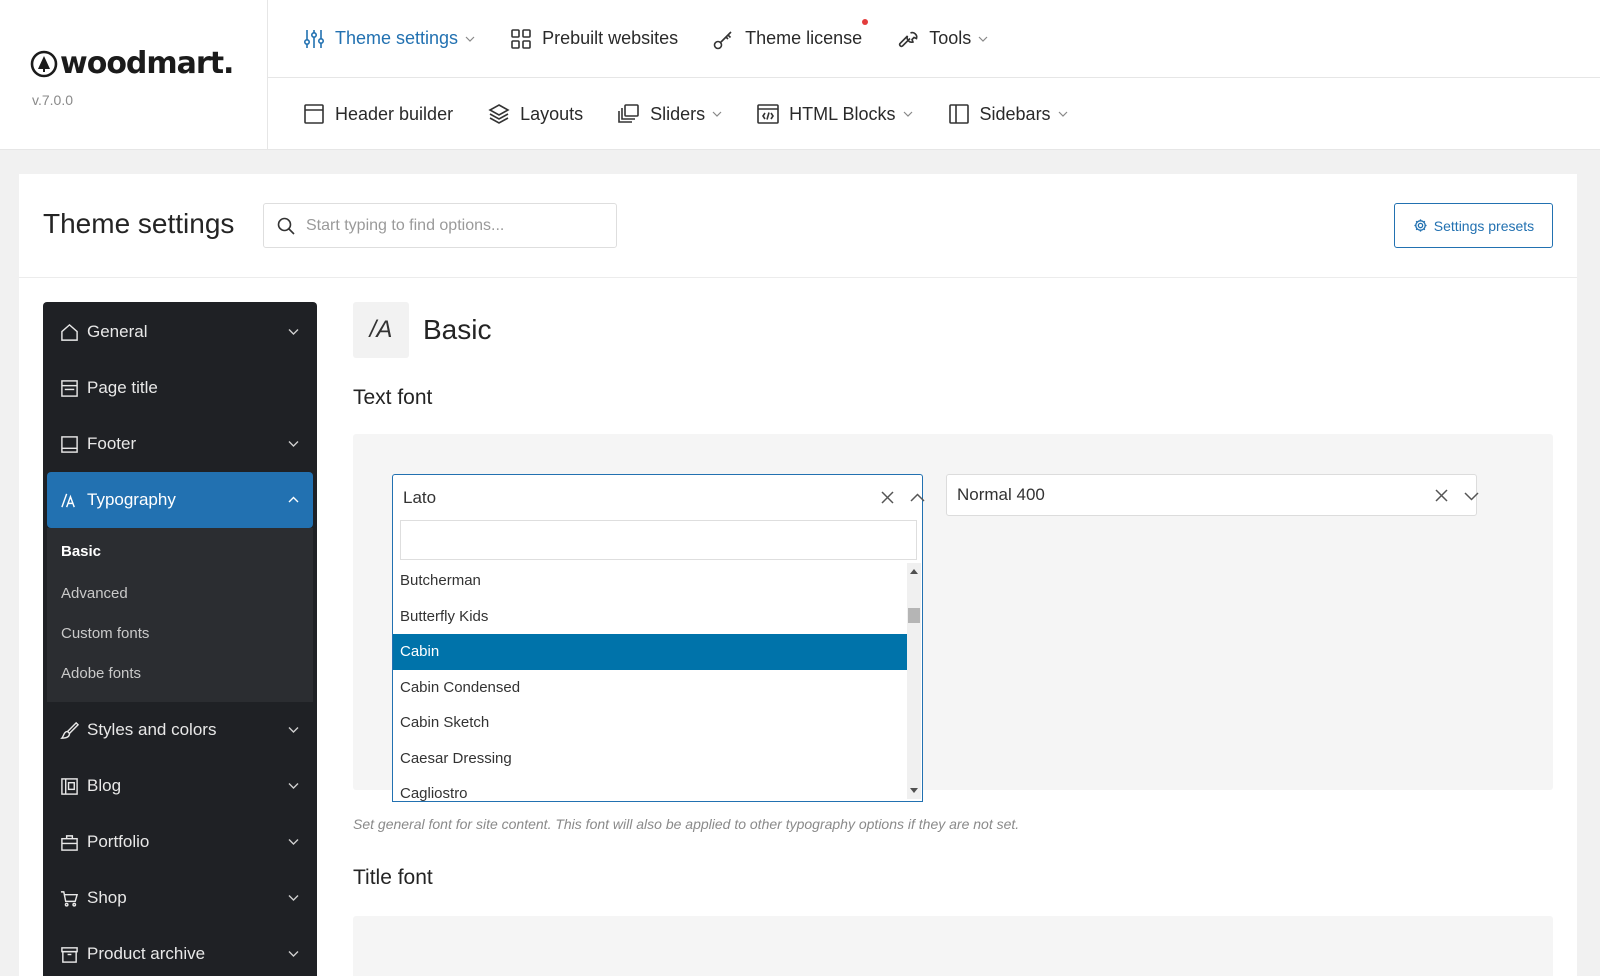 The height and width of the screenshot is (976, 1600). I want to click on presets-label: Settings presets, so click(1484, 225).